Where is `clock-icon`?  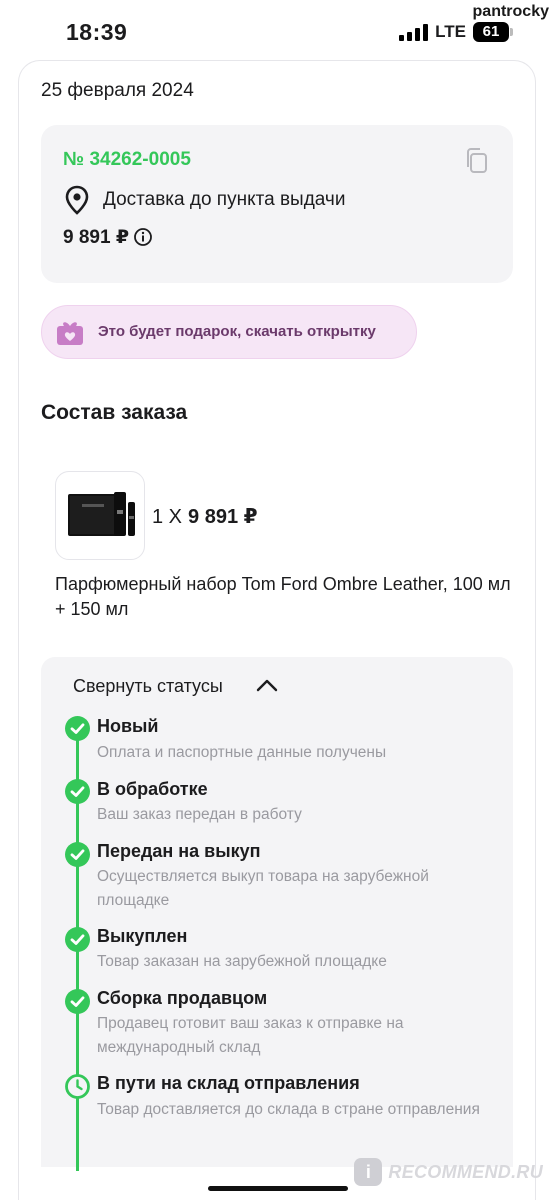
clock-icon is located at coordinates (77, 1086).